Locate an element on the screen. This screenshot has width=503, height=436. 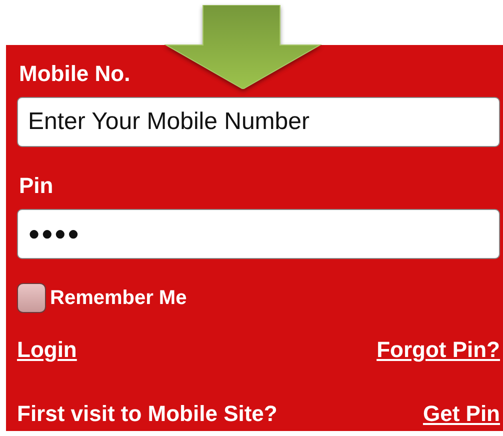
checkbox-label: Remember Me is located at coordinates (118, 298).